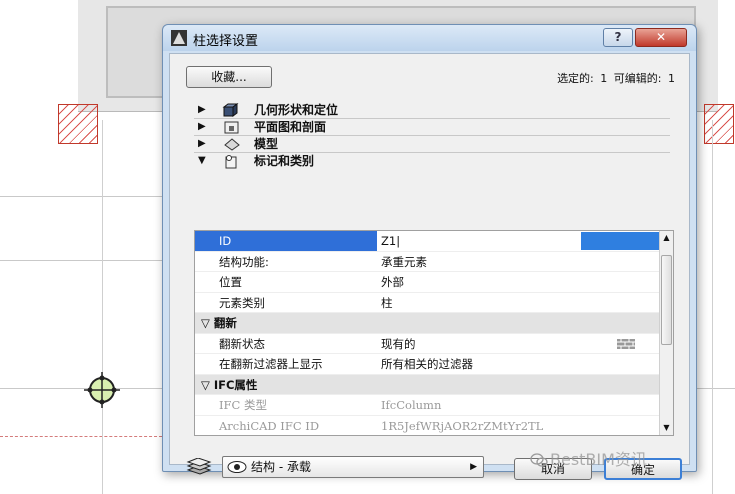 This screenshot has height=494, width=735. I want to click on selected-column-marker, so click(102, 390).